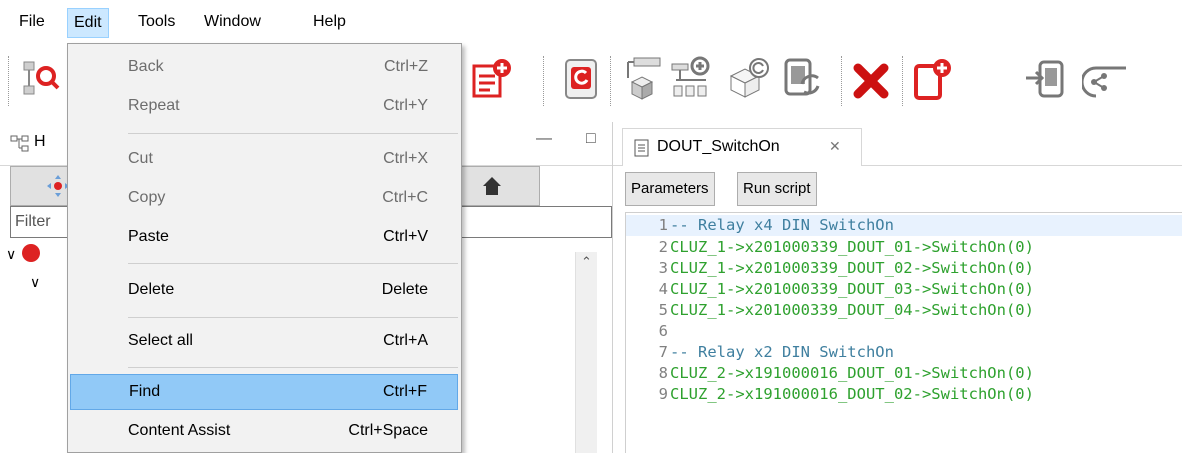 This screenshot has width=1182, height=453. Describe the element at coordinates (147, 197) in the screenshot. I see `menu-item-label: Copy` at that location.